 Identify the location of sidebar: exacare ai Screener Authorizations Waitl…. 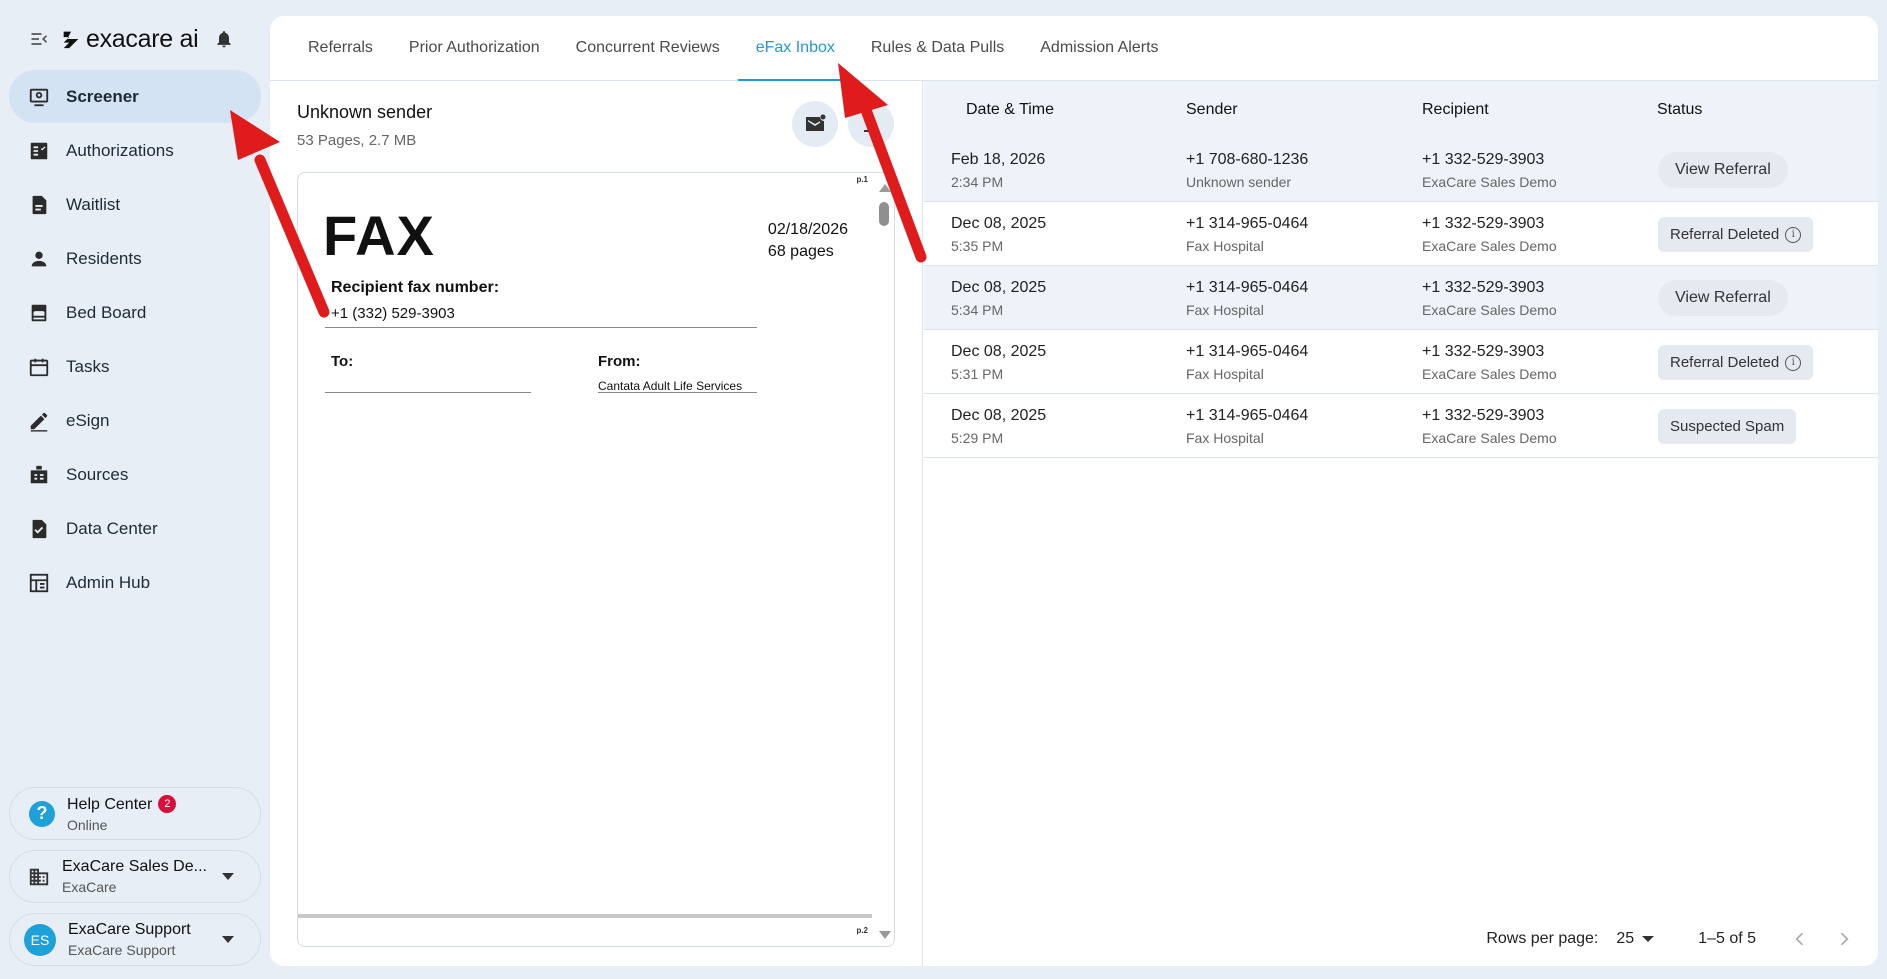
(135, 489).